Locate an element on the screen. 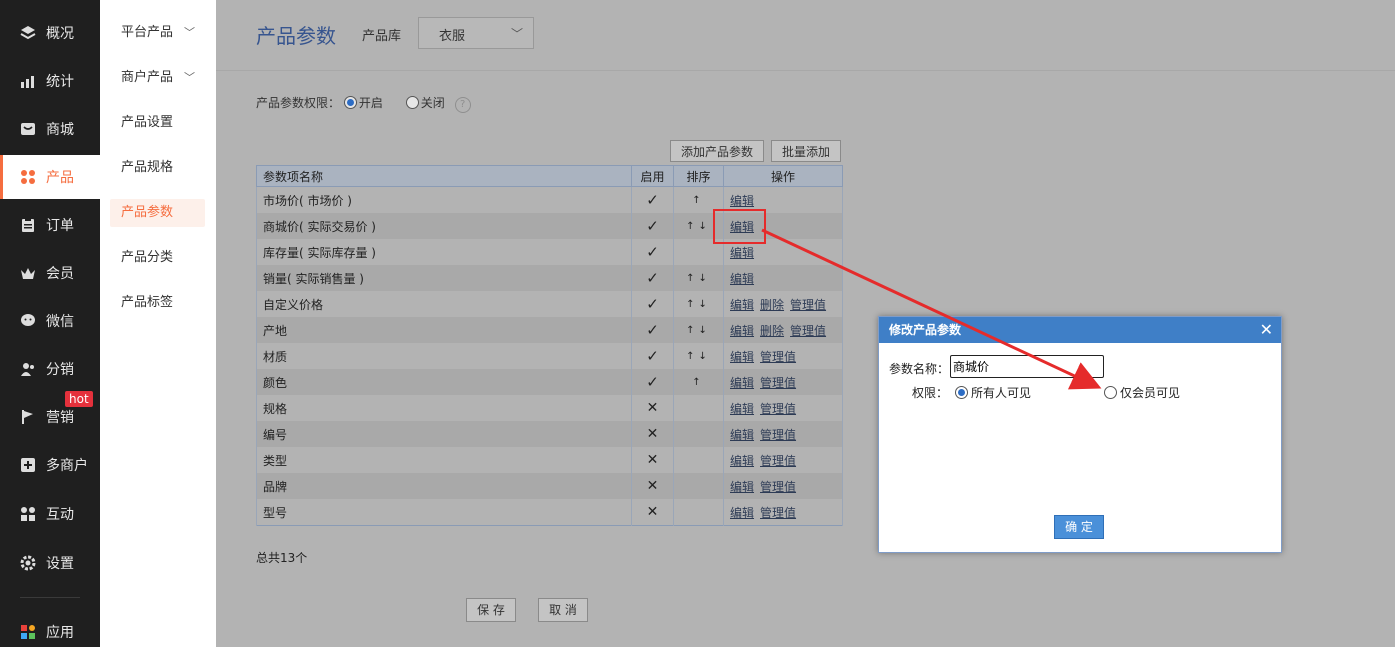 The image size is (1395, 654). table-row: 颜色 ✓ ↑ 编辑 管理值 is located at coordinates (549, 382).